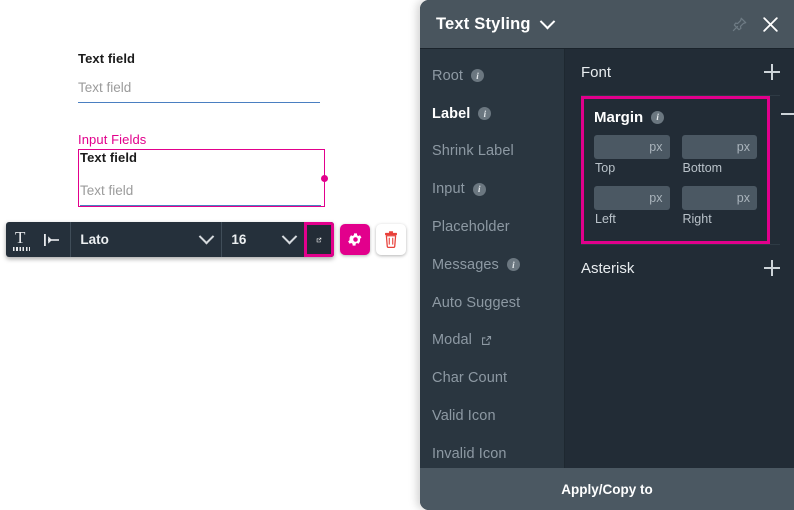 This screenshot has width=794, height=510. I want to click on nav-item-root: Root i, so click(492, 76).